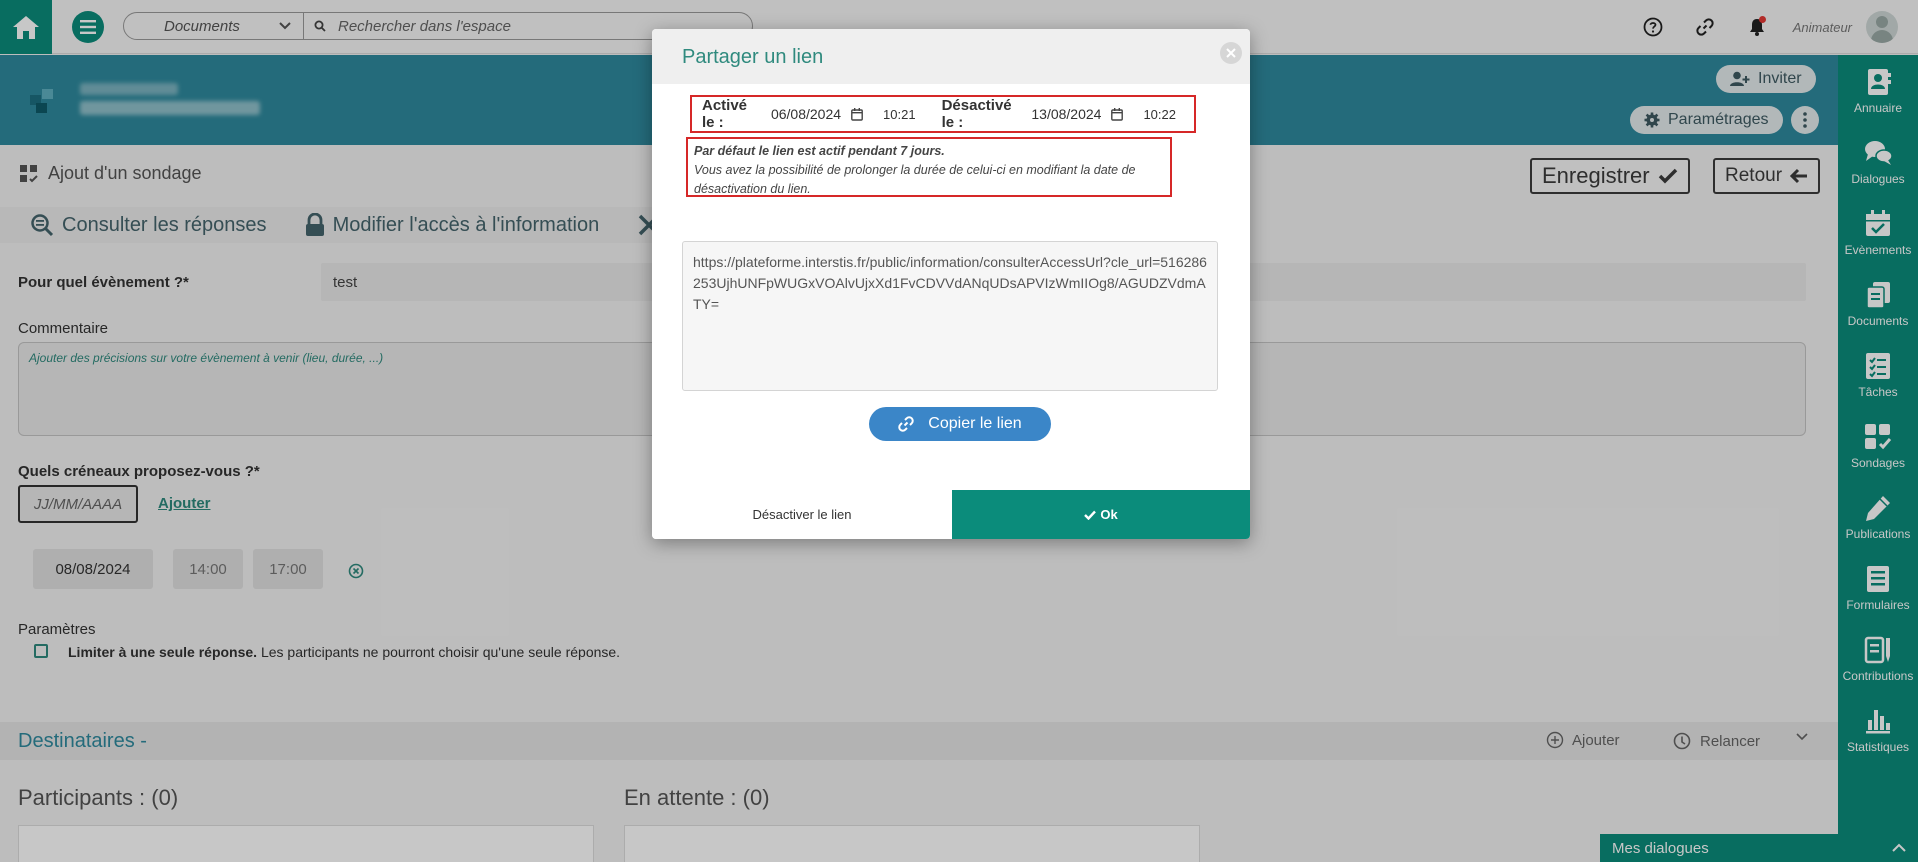 The height and width of the screenshot is (862, 1918). I want to click on activated-label: Activé le :, so click(725, 114).